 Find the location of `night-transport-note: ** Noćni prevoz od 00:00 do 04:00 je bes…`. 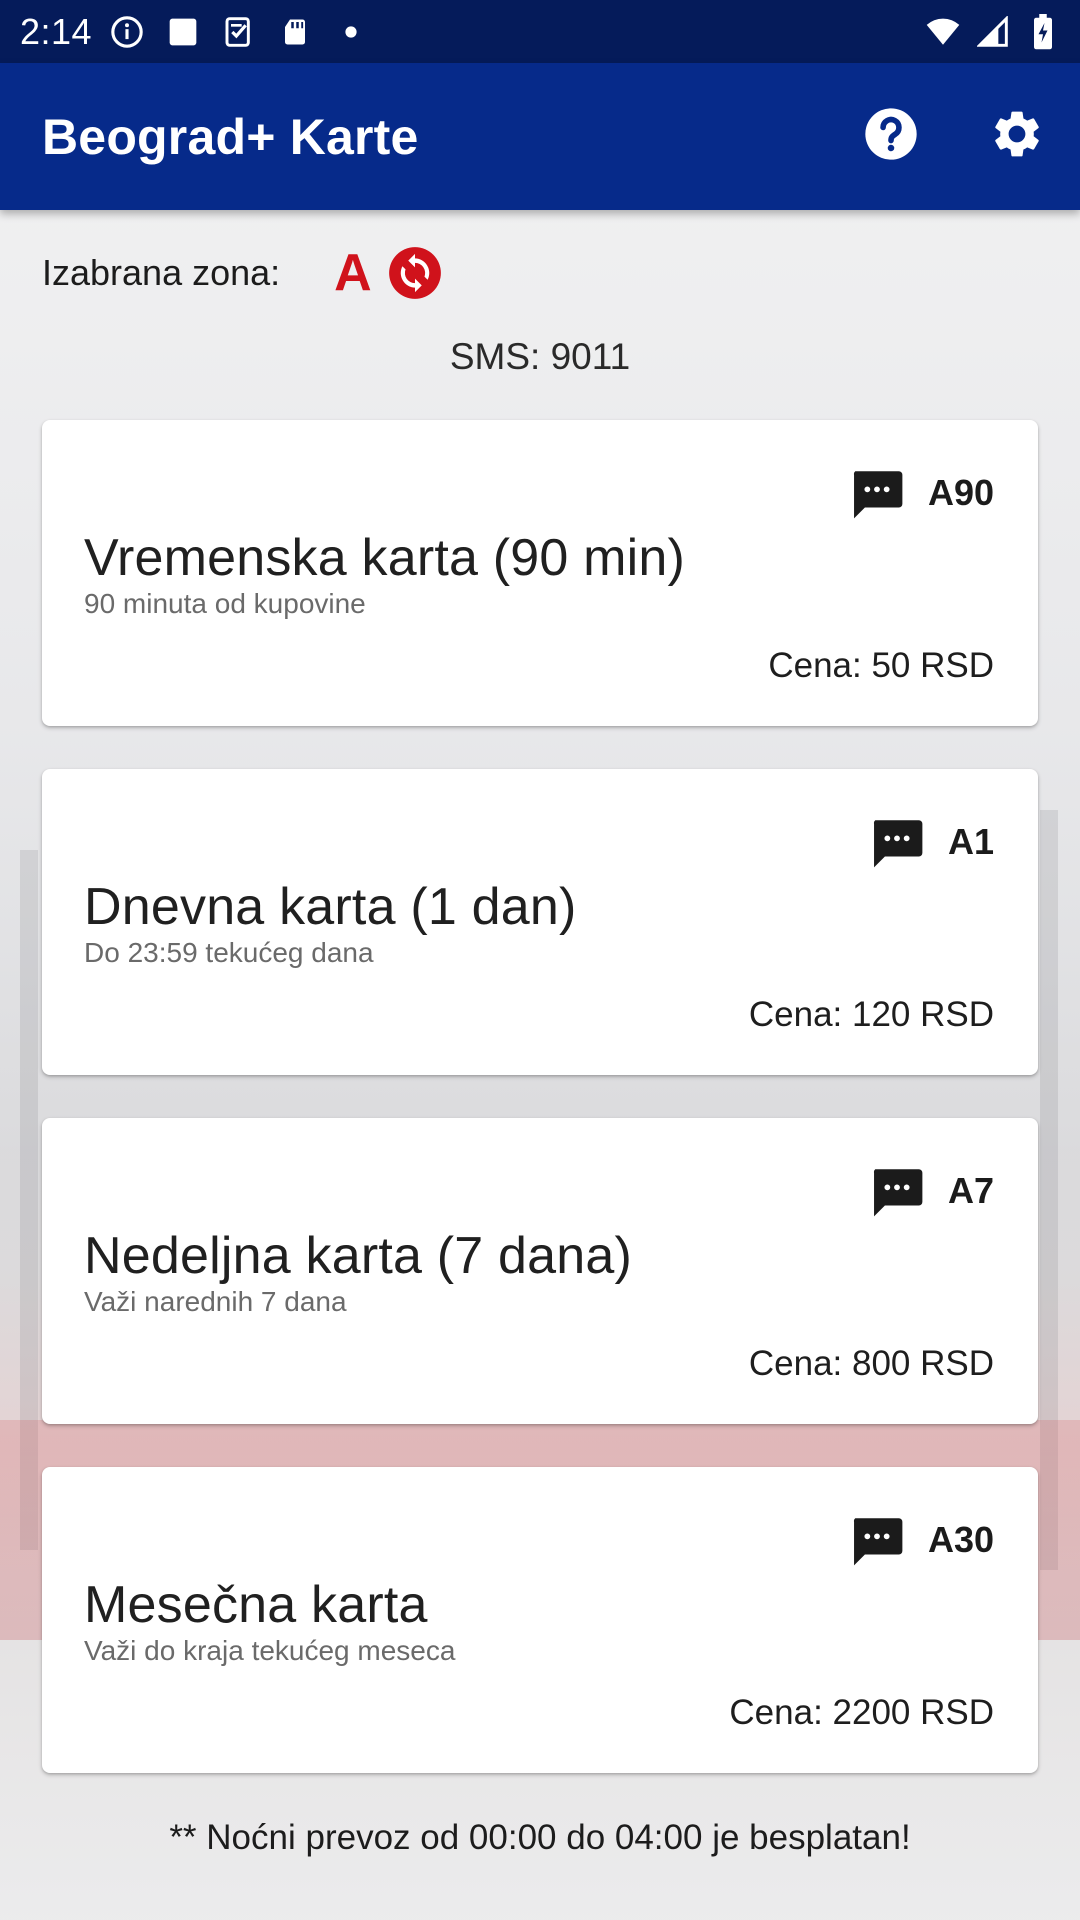

night-transport-note: ** Noćni prevoz od 00:00 do 04:00 je bes… is located at coordinates (540, 1837).